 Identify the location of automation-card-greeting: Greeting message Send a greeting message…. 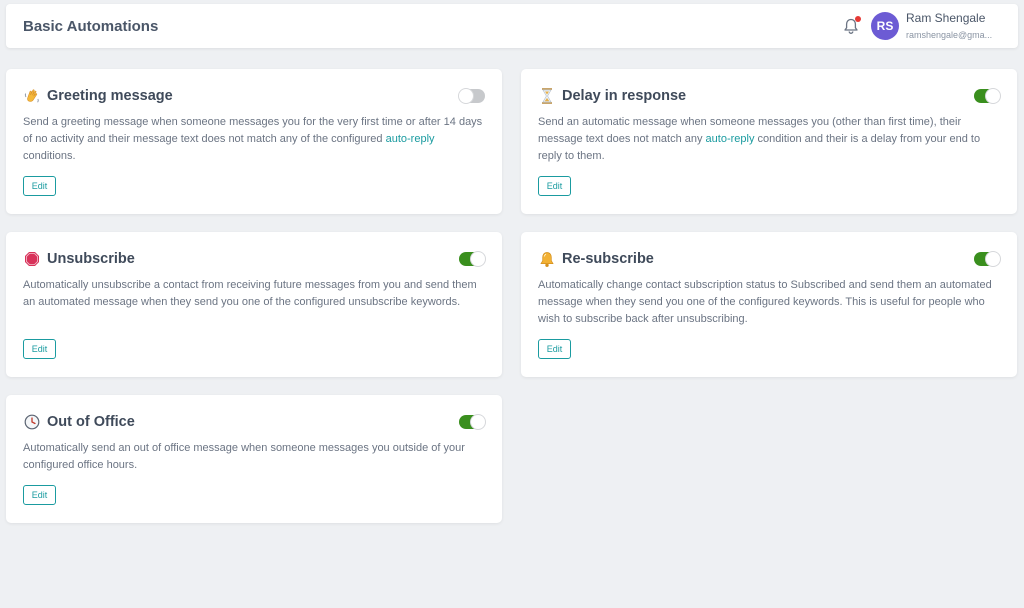
(254, 141).